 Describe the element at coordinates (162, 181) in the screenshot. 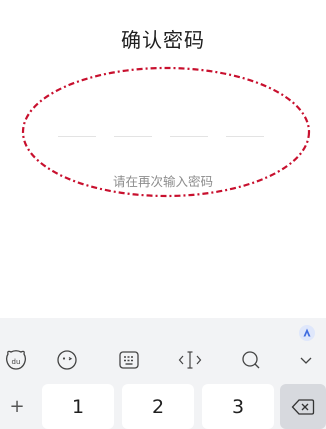

I see `pin-hint: 请在再次输入密码` at that location.